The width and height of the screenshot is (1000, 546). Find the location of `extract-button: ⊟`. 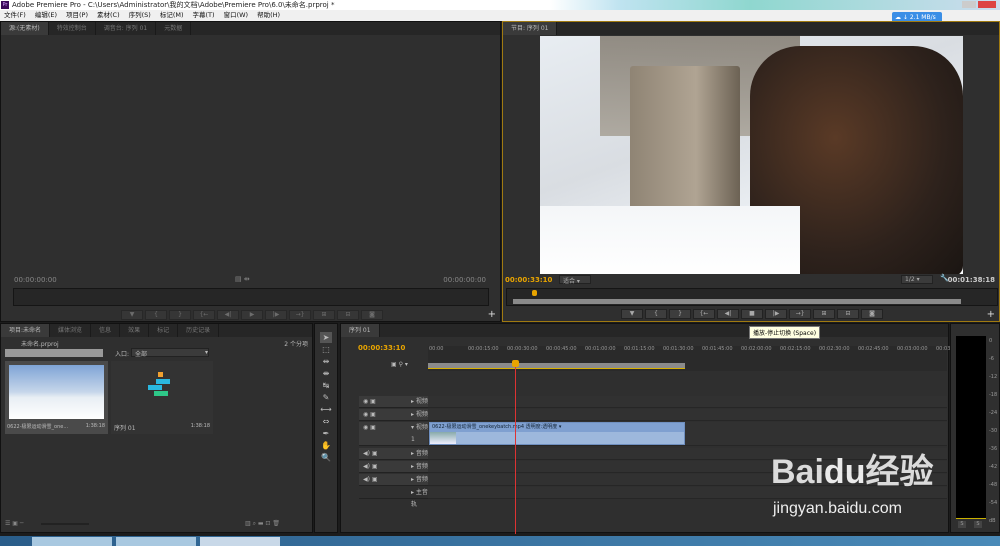

extract-button: ⊟ is located at coordinates (848, 314).